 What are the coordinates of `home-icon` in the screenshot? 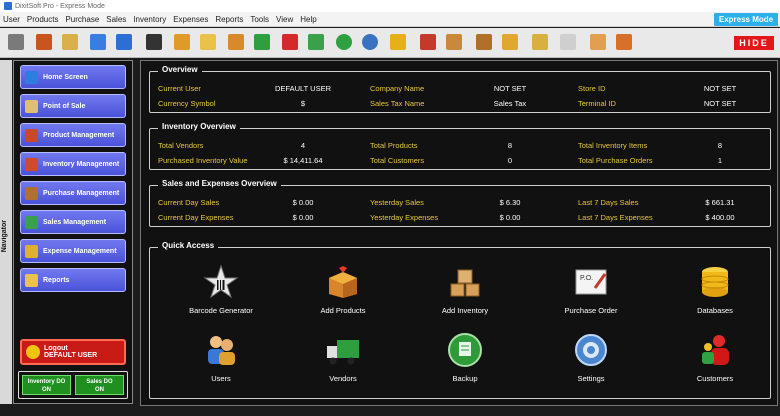 It's located at (98, 42).